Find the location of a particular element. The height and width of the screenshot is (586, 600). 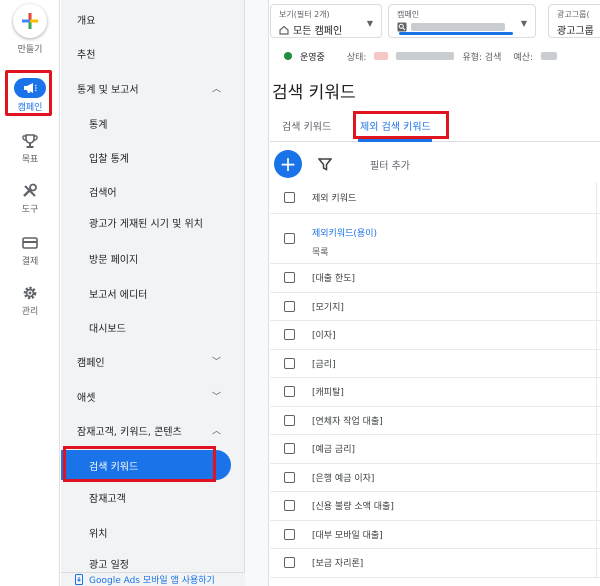

nav-landing-pages: 방문 페이지 is located at coordinates (153, 258).